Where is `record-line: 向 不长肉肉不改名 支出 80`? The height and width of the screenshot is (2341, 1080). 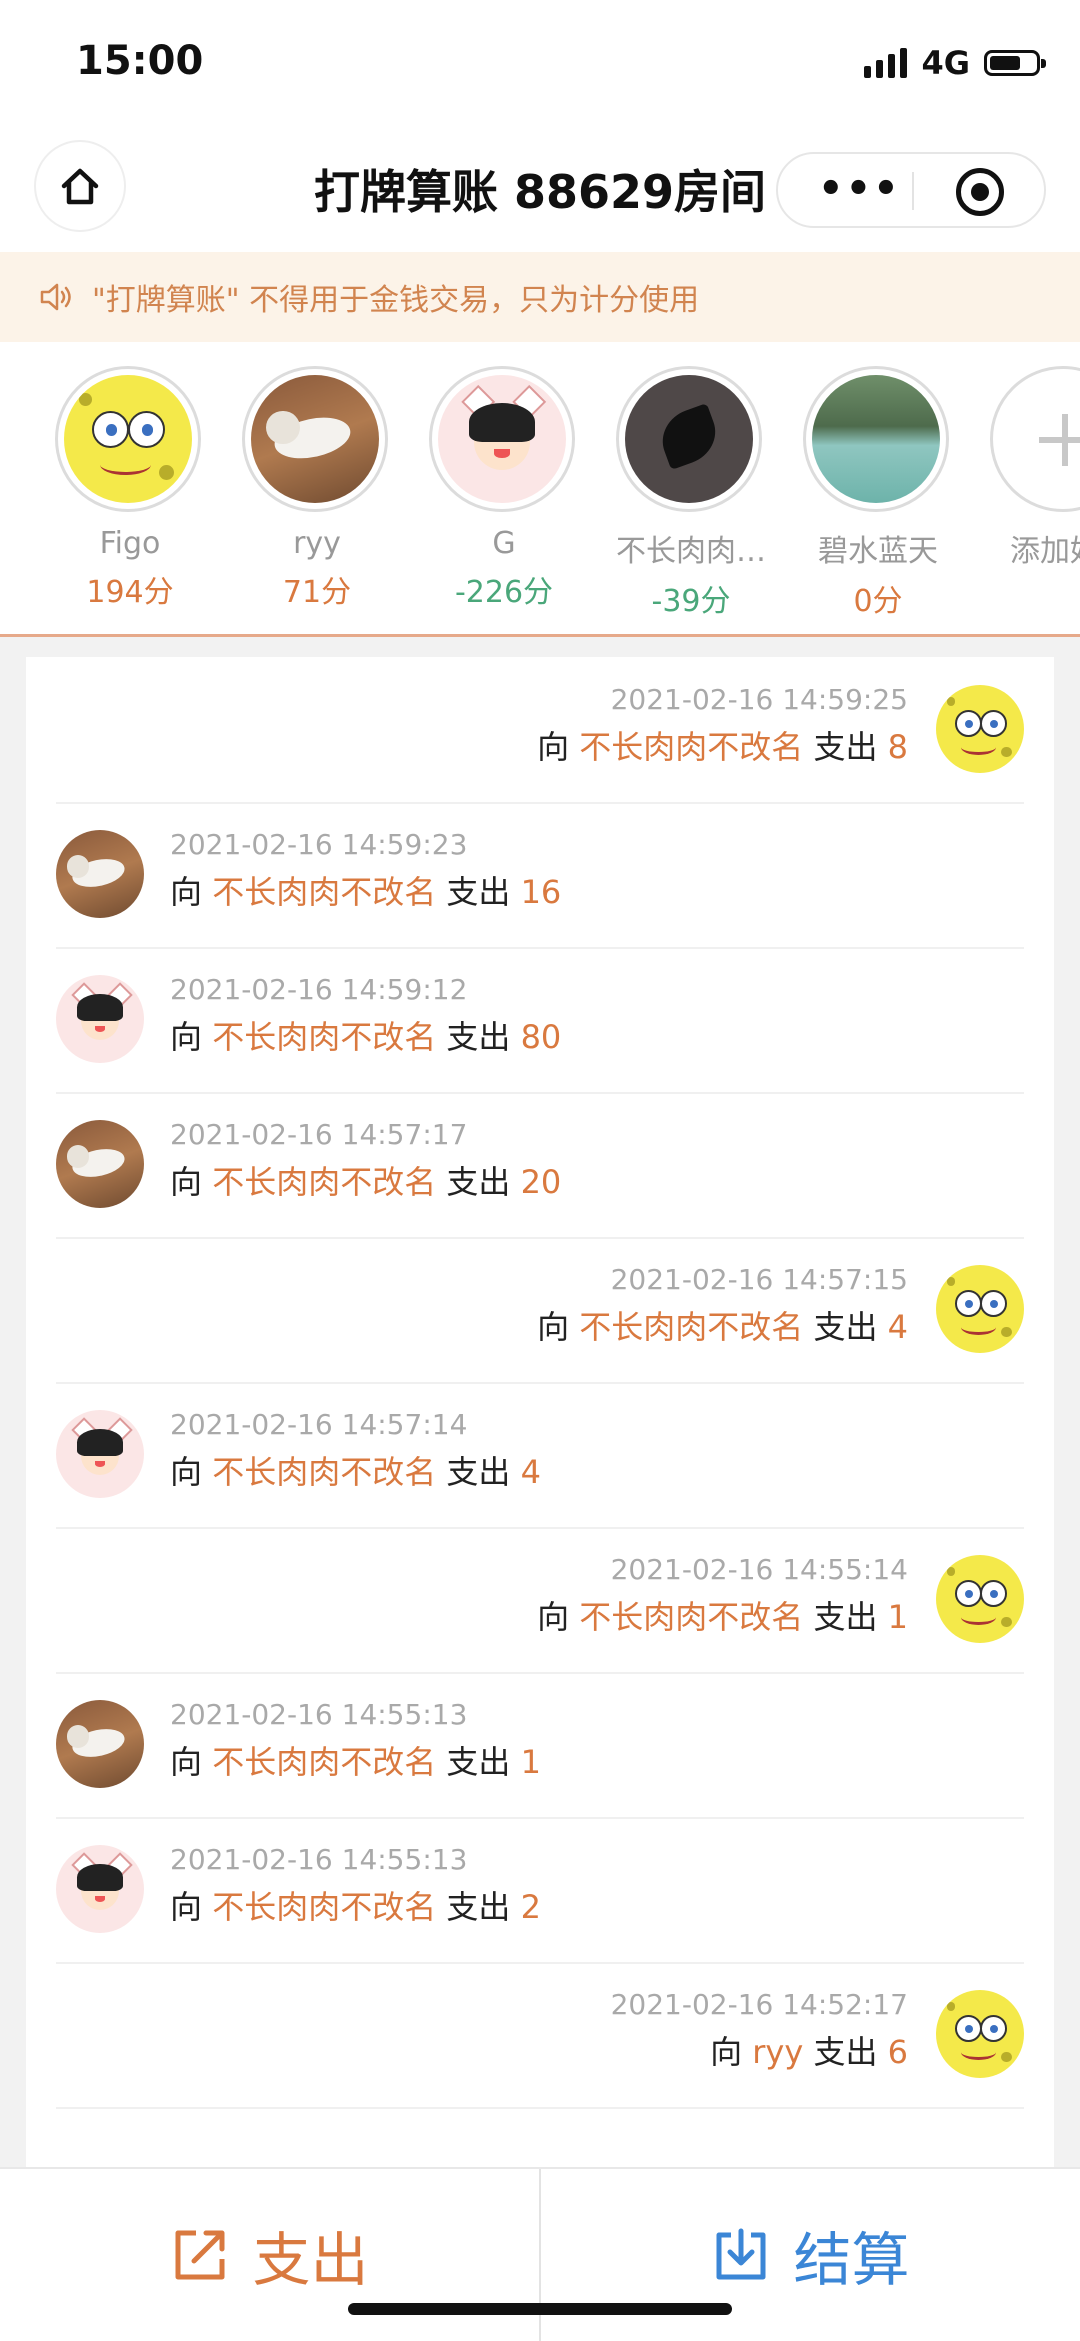 record-line: 向 不长肉肉不改名 支出 80 is located at coordinates (365, 1035).